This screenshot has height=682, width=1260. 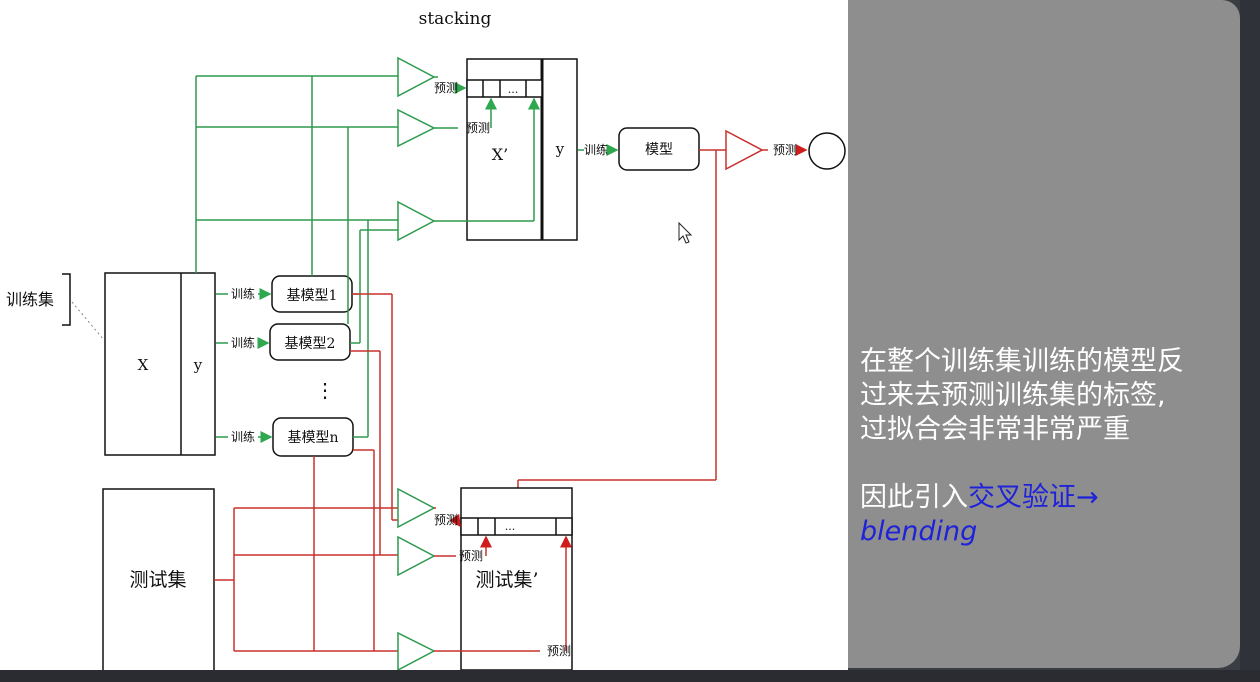 I want to click on predict-label-top: 预测, so click(x=446, y=88).